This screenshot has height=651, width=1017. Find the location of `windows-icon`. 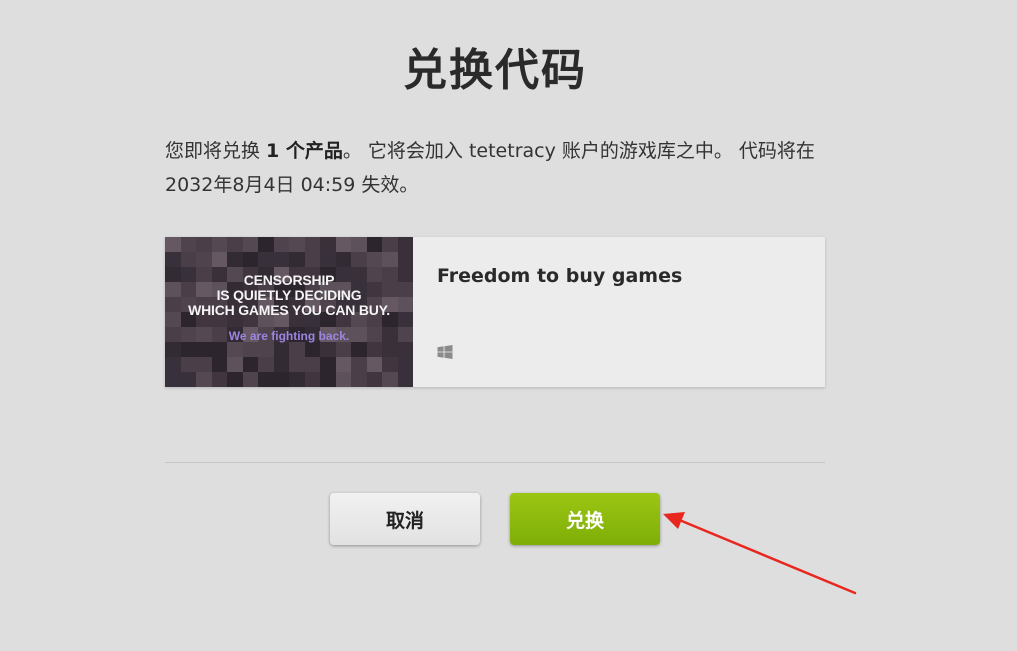

windows-icon is located at coordinates (445, 352).